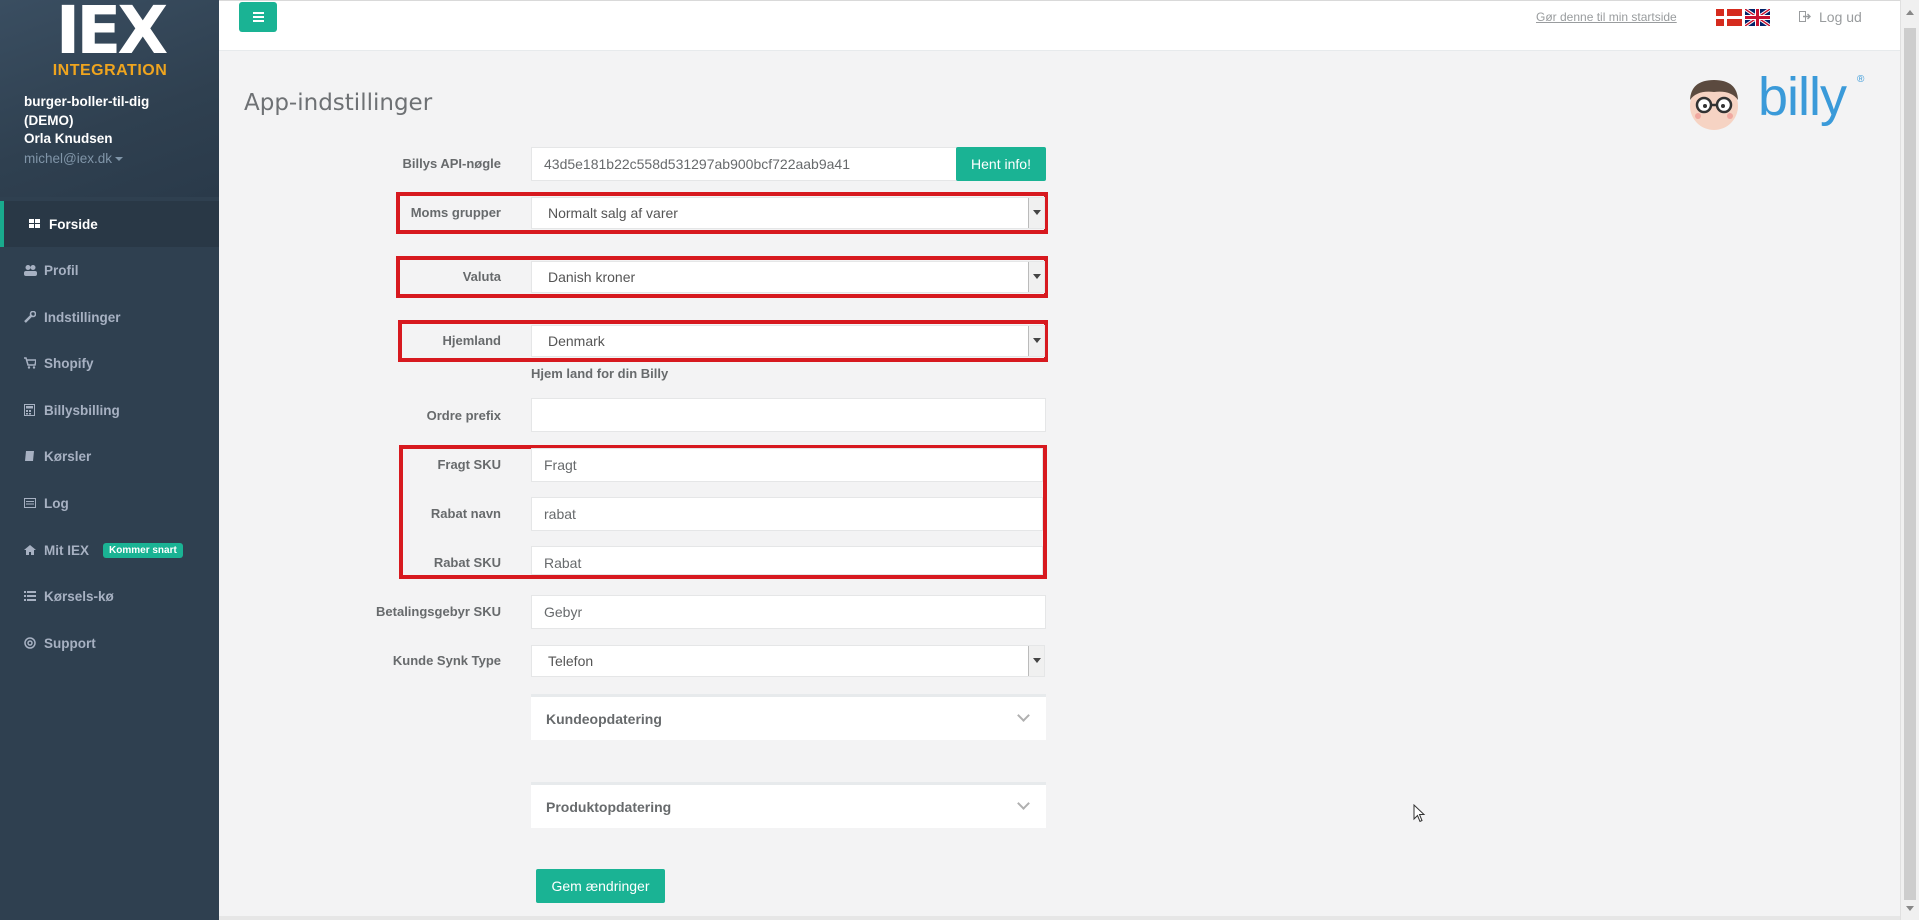 The width and height of the screenshot is (1919, 920). Describe the element at coordinates (30, 410) in the screenshot. I see `calculator-icon` at that location.